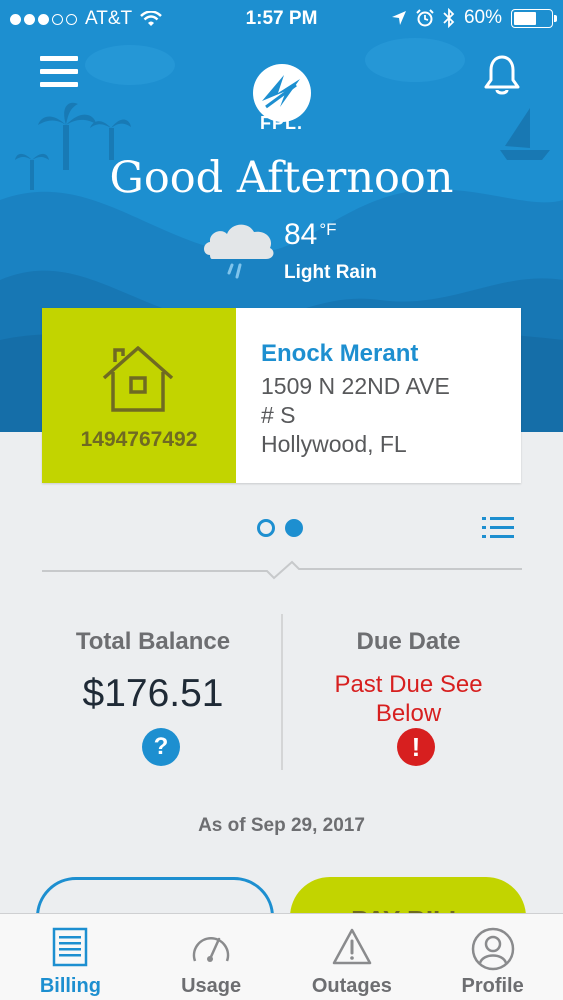  What do you see at coordinates (139, 439) in the screenshot?
I see `account-number: 1494767492` at bounding box center [139, 439].